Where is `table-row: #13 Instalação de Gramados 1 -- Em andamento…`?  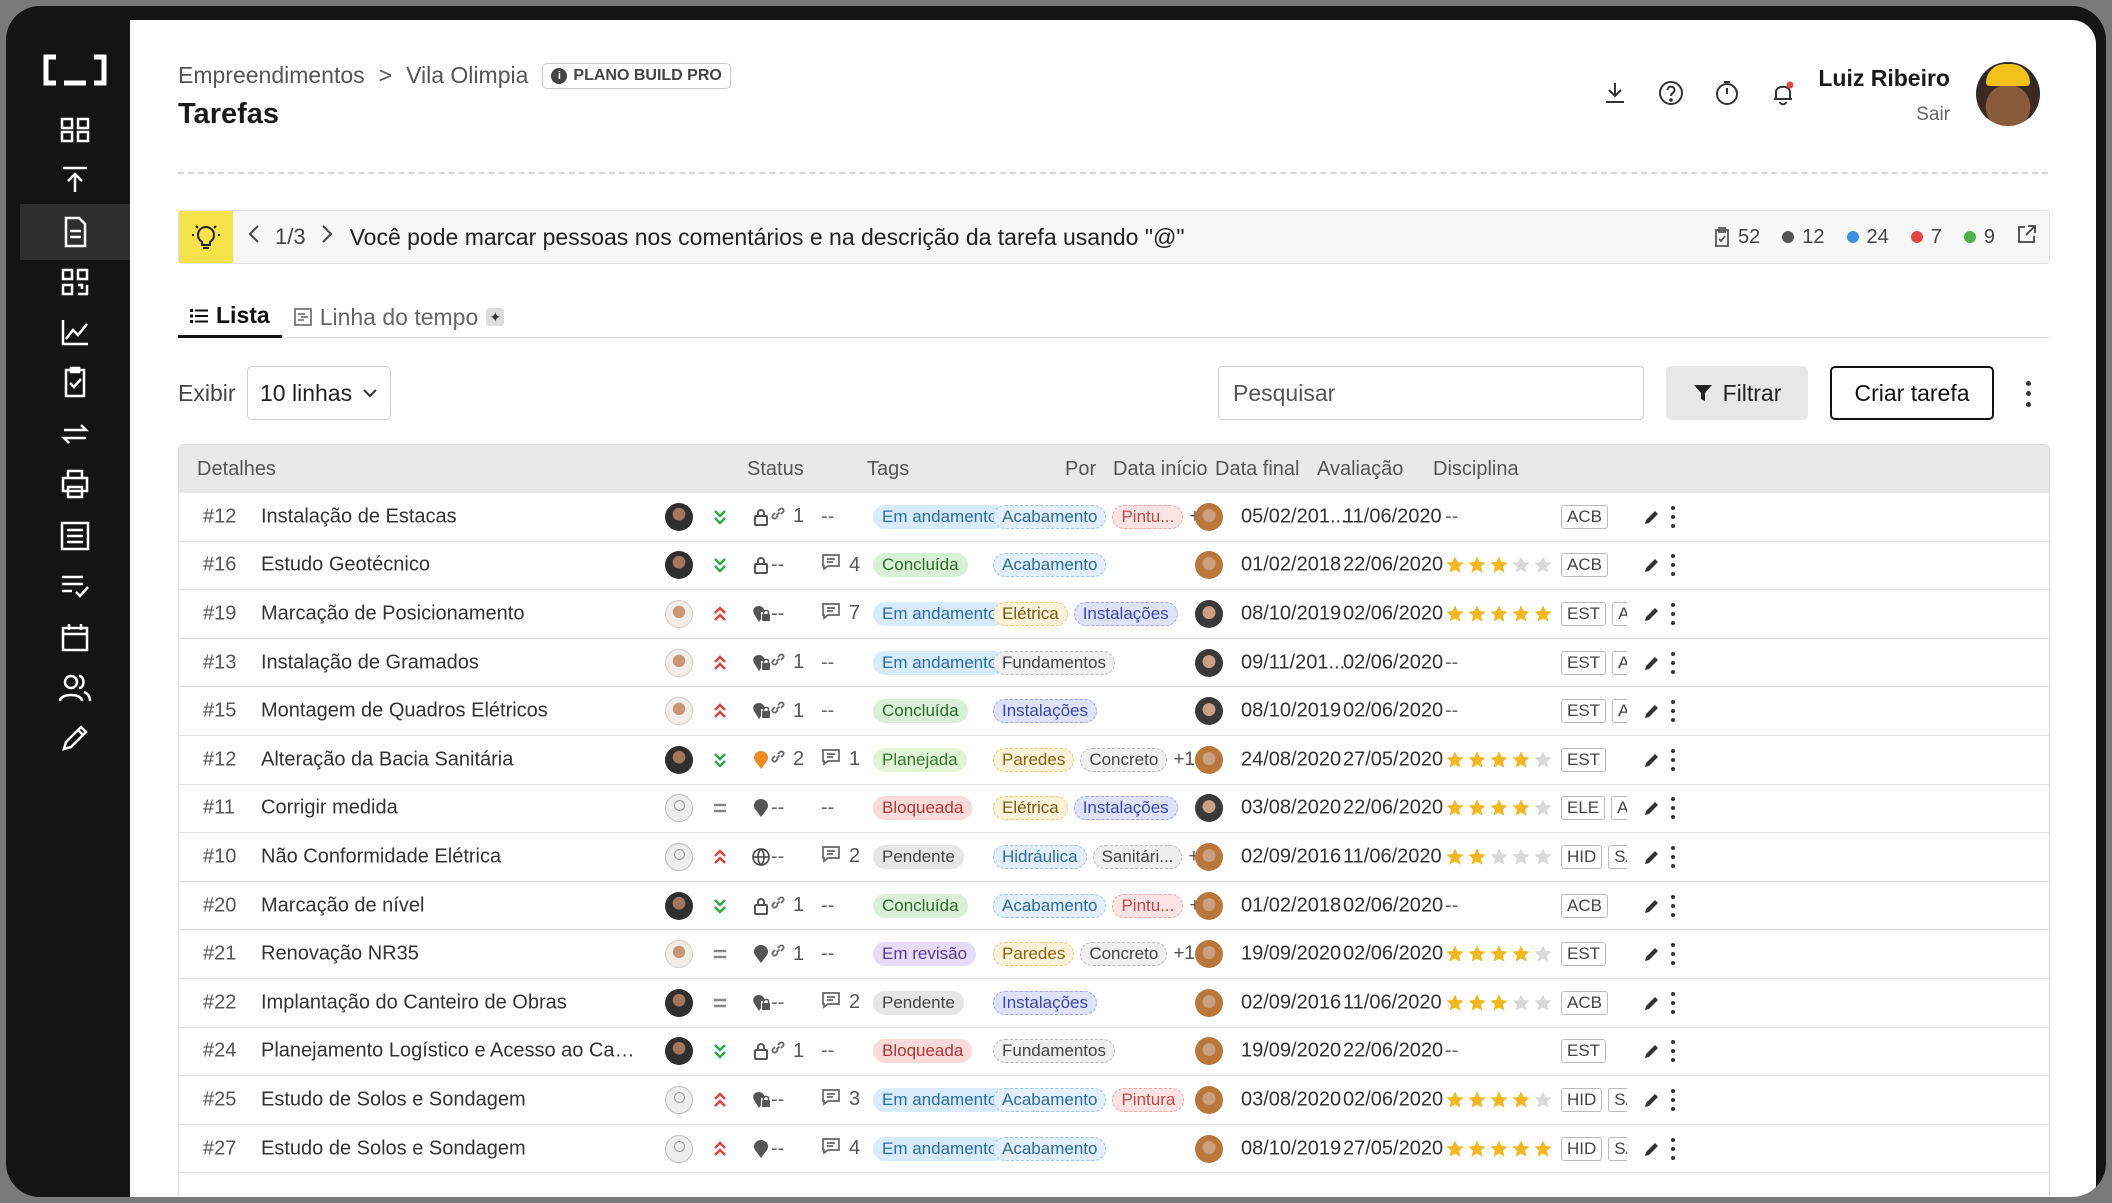
table-row: #13 Instalação de Gramados 1 -- Em andamento… is located at coordinates (1114, 663).